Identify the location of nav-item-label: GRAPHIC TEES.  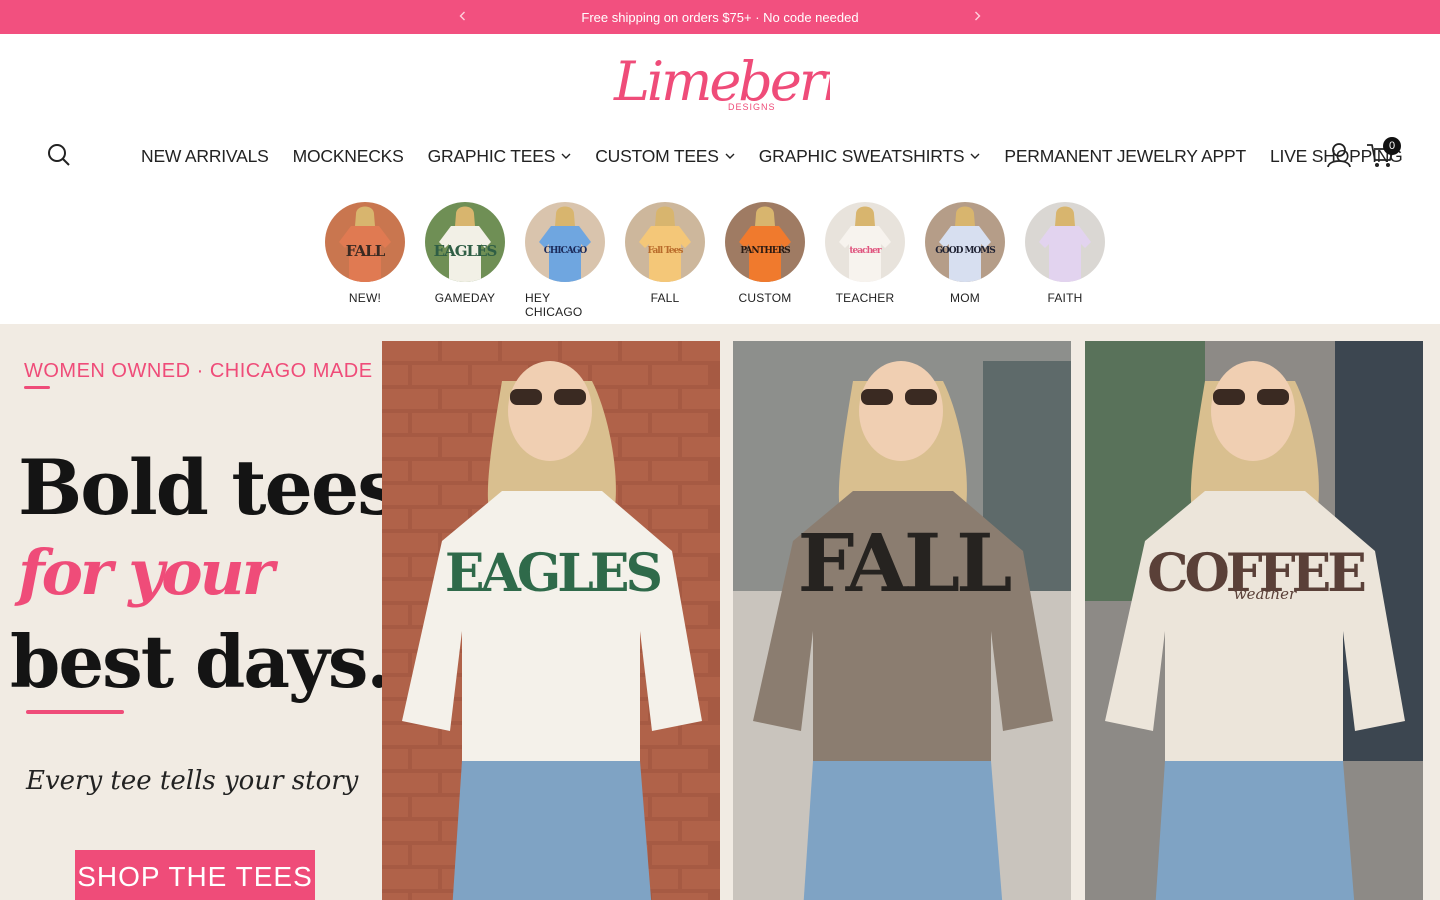
(491, 155).